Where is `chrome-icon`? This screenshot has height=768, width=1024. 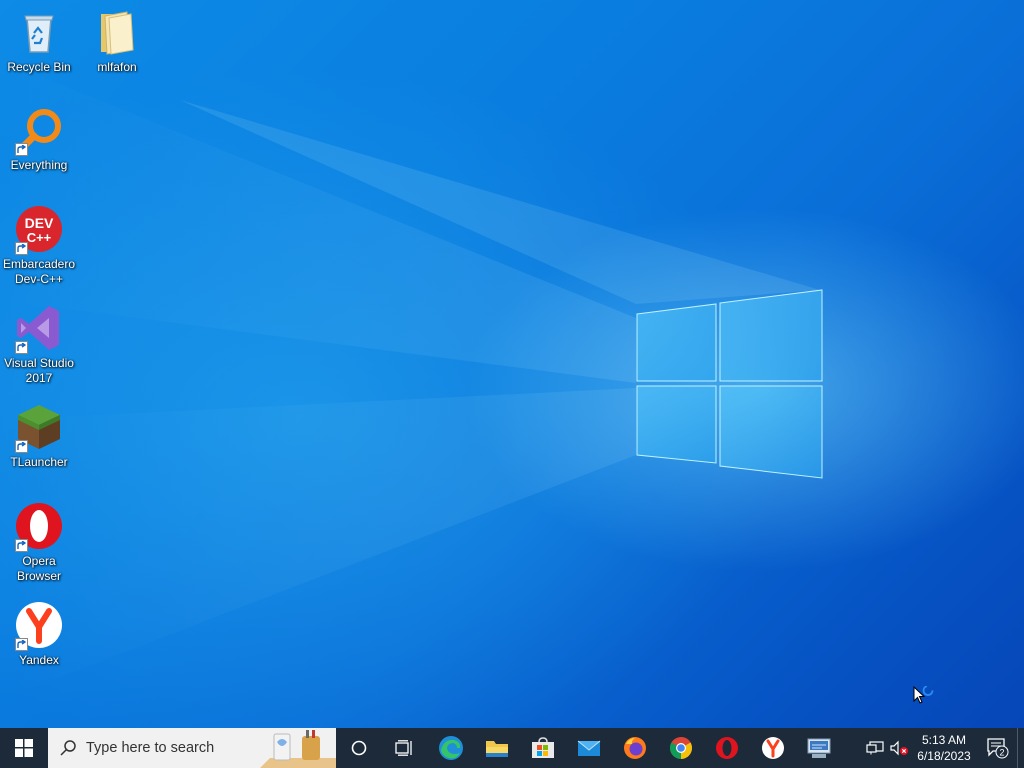
chrome-icon is located at coordinates (681, 748).